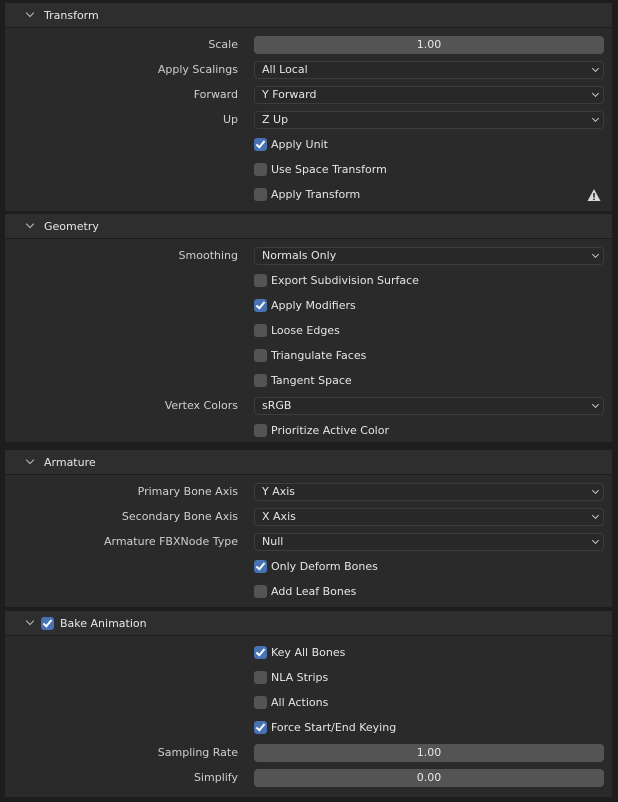  I want to click on force-keying-checkbox, so click(260, 727).